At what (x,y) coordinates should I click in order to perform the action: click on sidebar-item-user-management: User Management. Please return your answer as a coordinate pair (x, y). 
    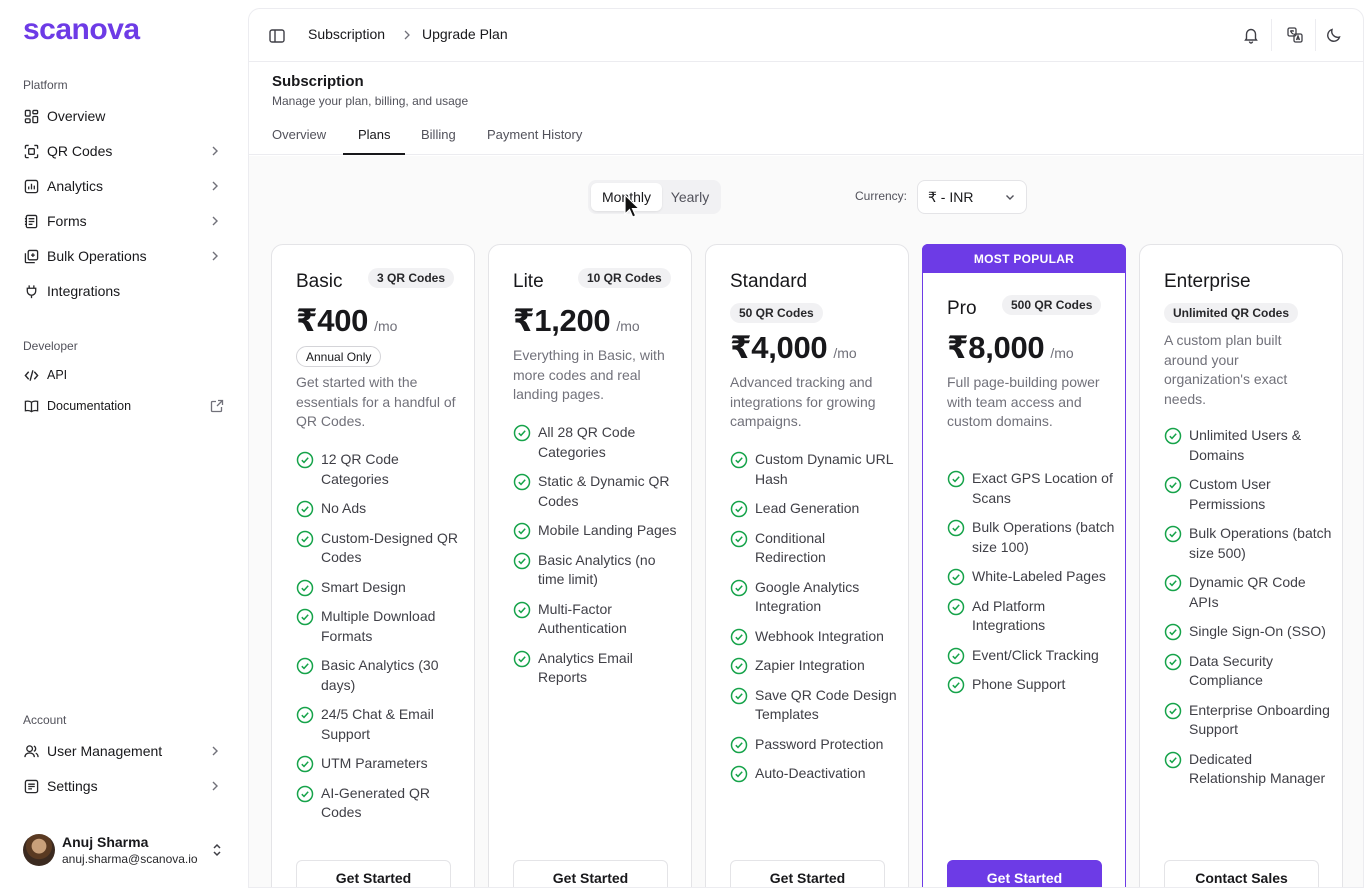
    Looking at the image, I should click on (124, 751).